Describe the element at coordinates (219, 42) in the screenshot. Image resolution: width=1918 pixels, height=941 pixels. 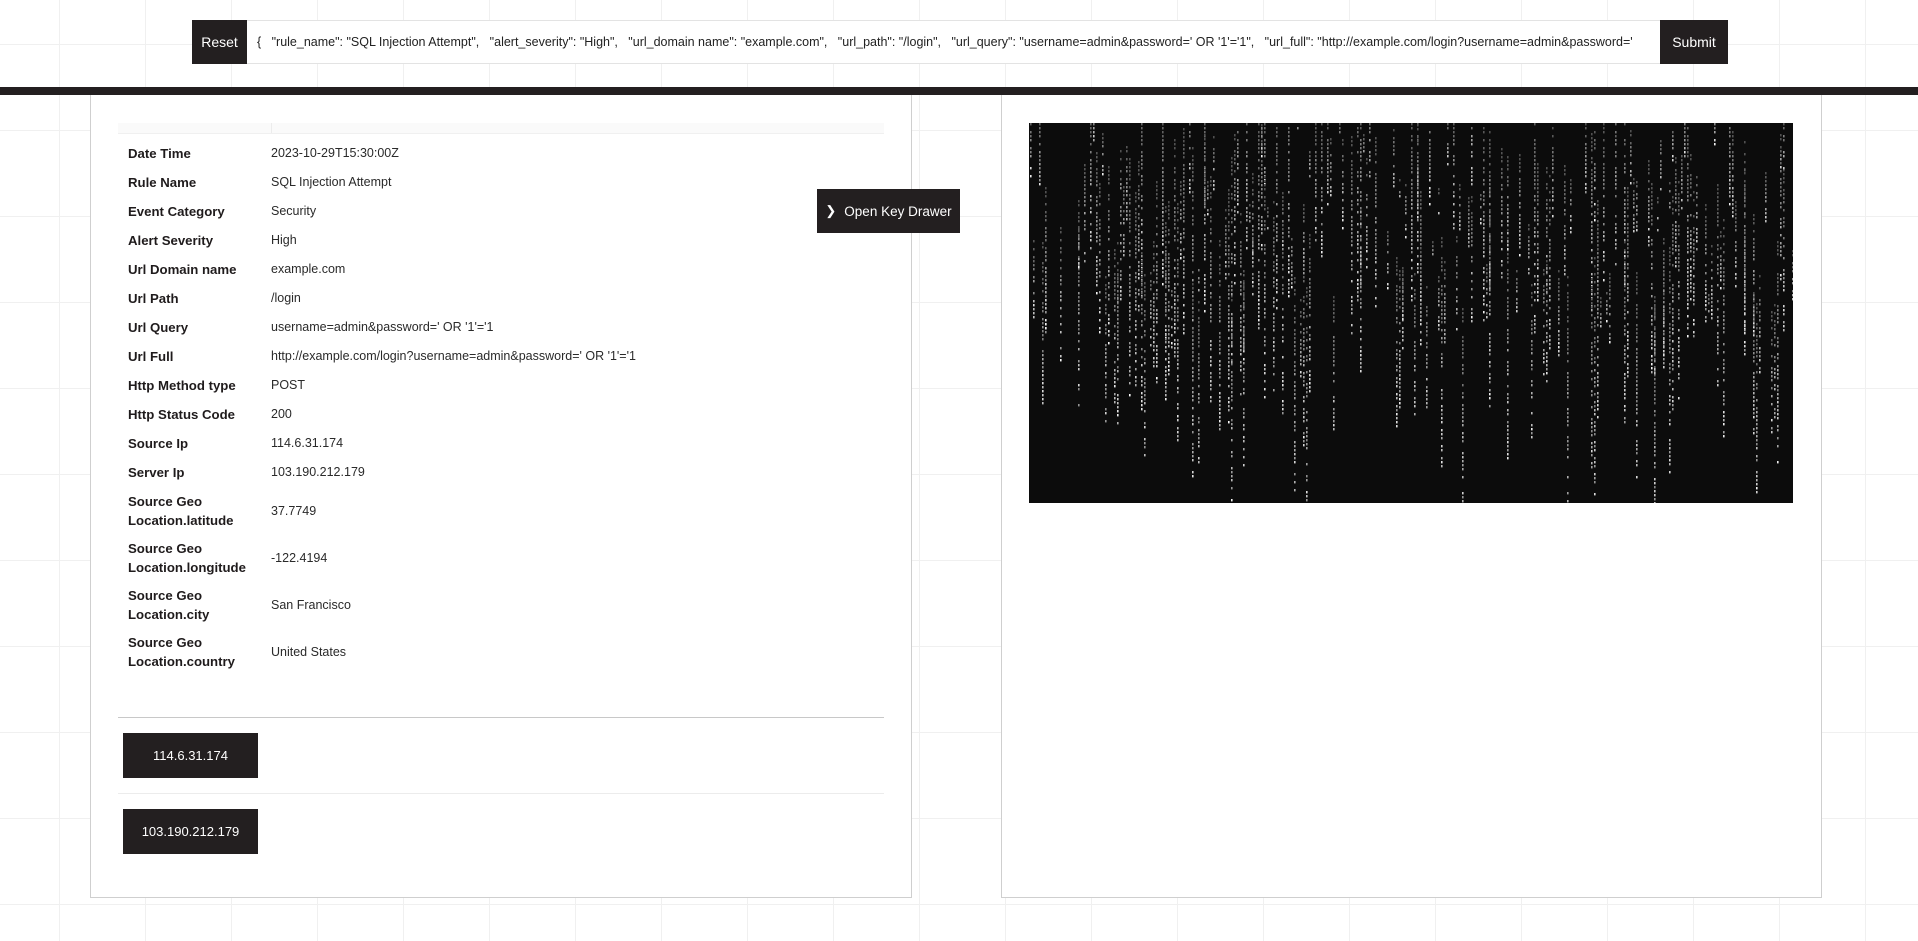
I see `reset-button: Reset` at that location.